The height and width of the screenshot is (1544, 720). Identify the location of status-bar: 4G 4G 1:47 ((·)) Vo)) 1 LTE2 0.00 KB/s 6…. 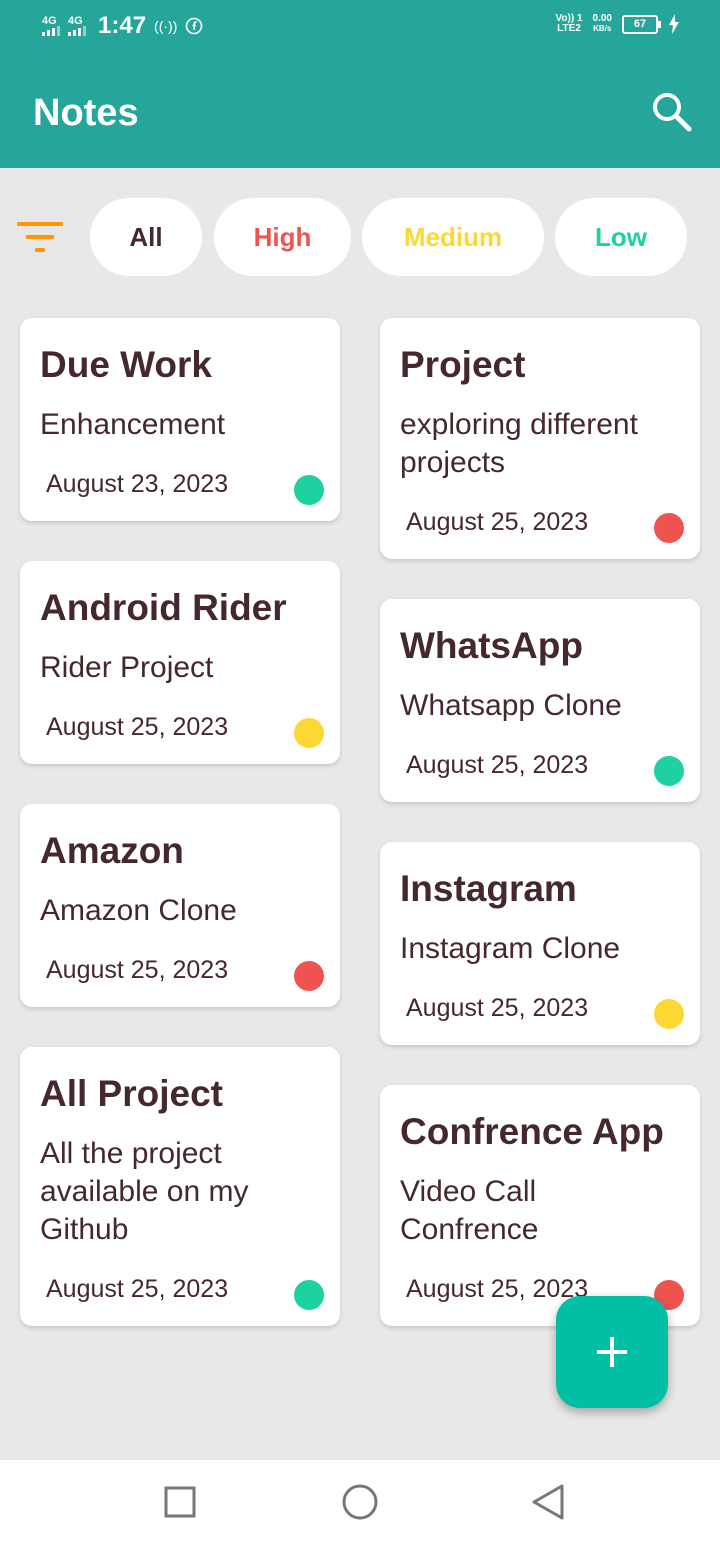
(360, 29).